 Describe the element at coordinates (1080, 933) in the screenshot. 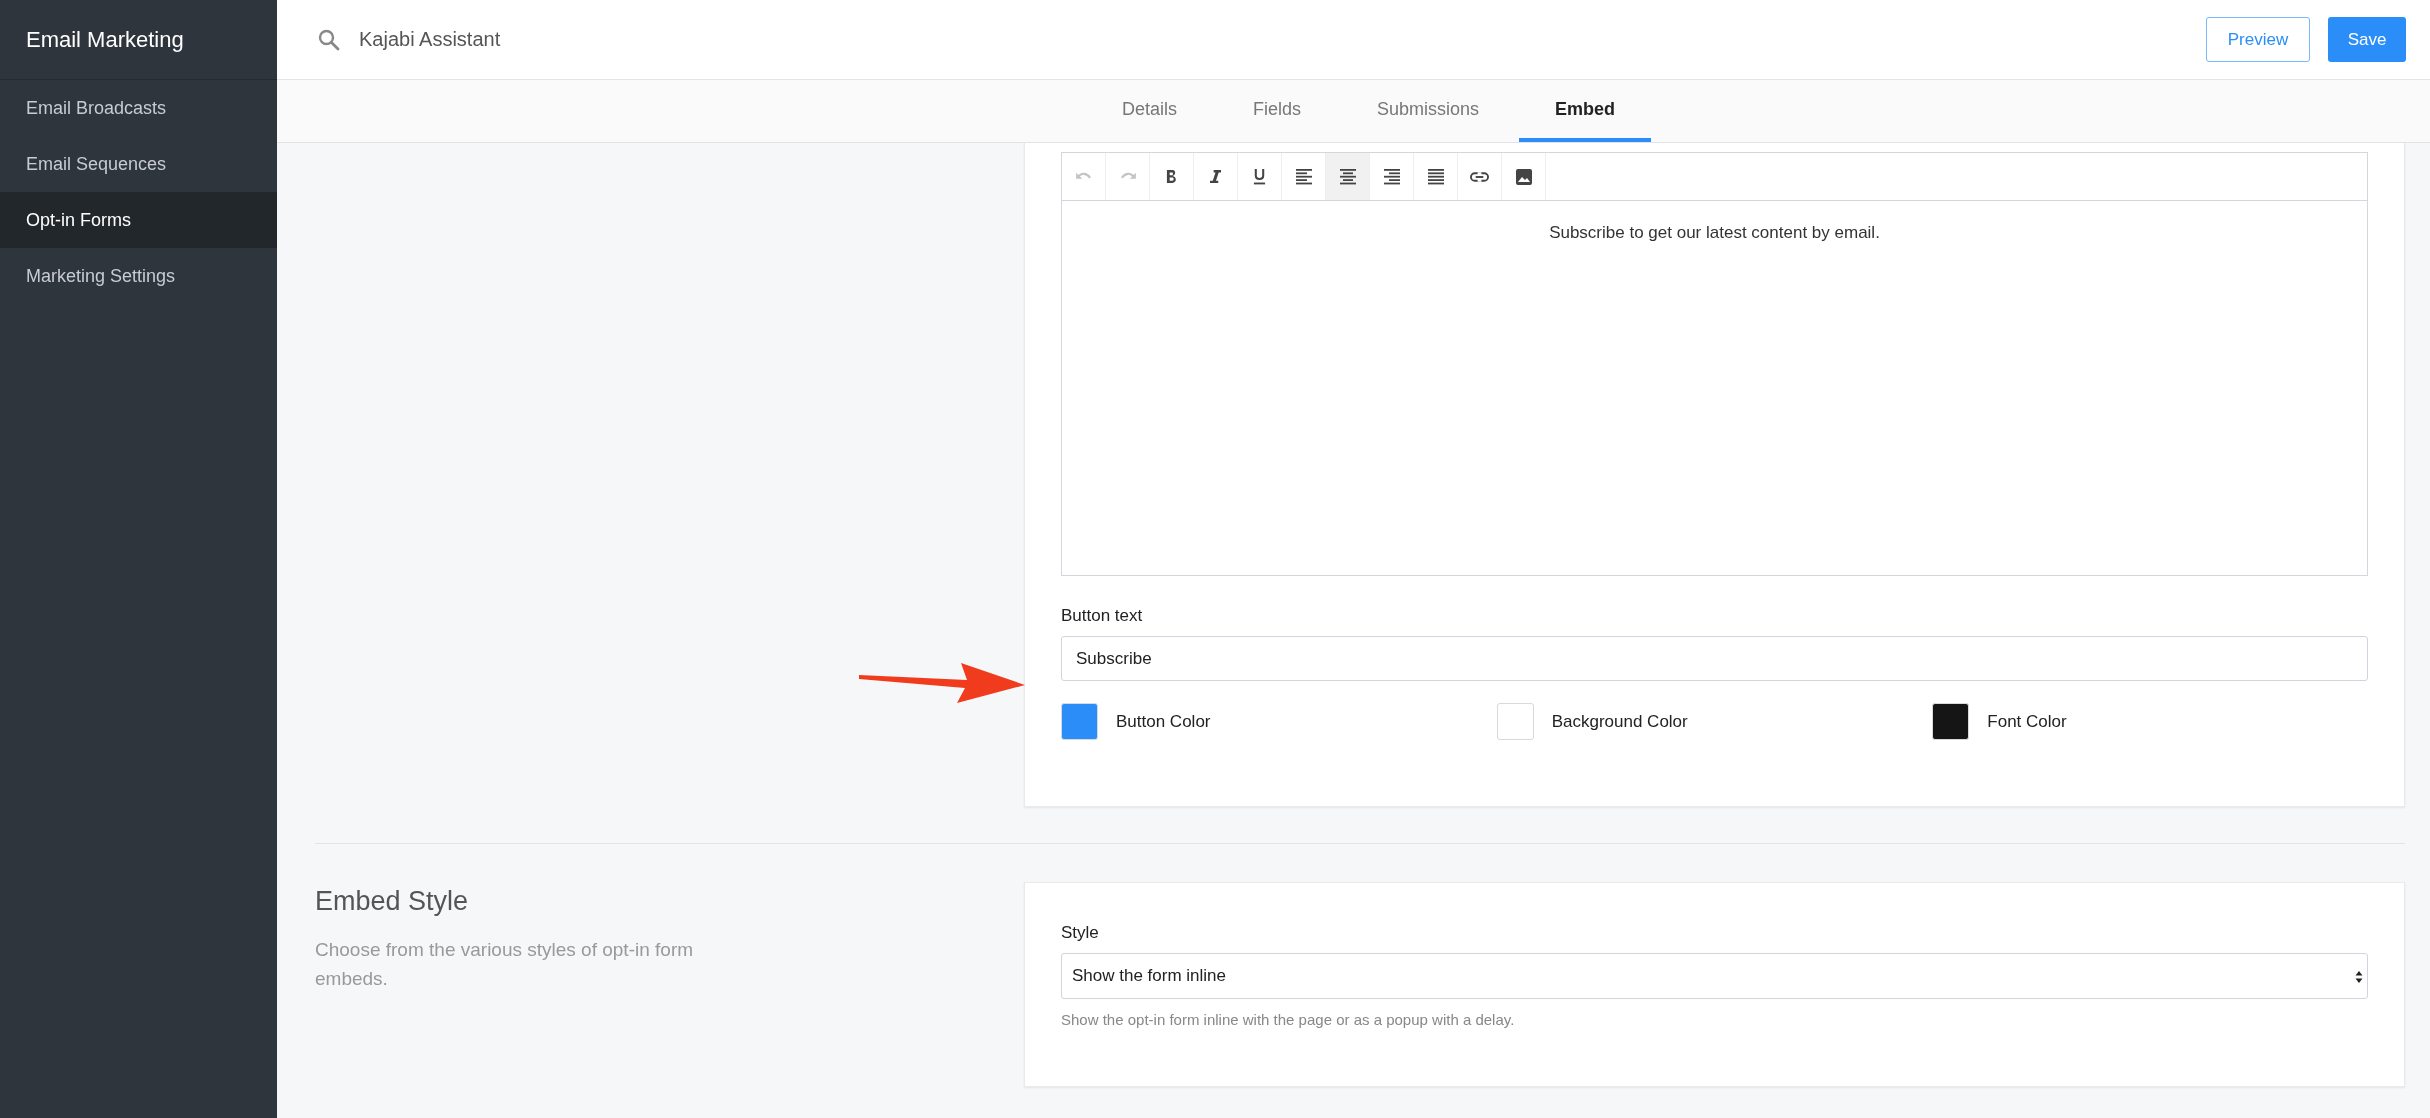

I see `field-label: Style` at that location.